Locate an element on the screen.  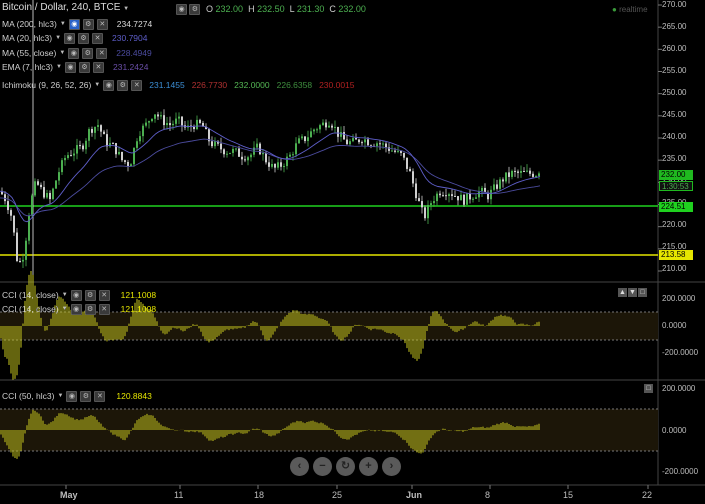
zoom-out-icon: − is located at coordinates (322, 466).